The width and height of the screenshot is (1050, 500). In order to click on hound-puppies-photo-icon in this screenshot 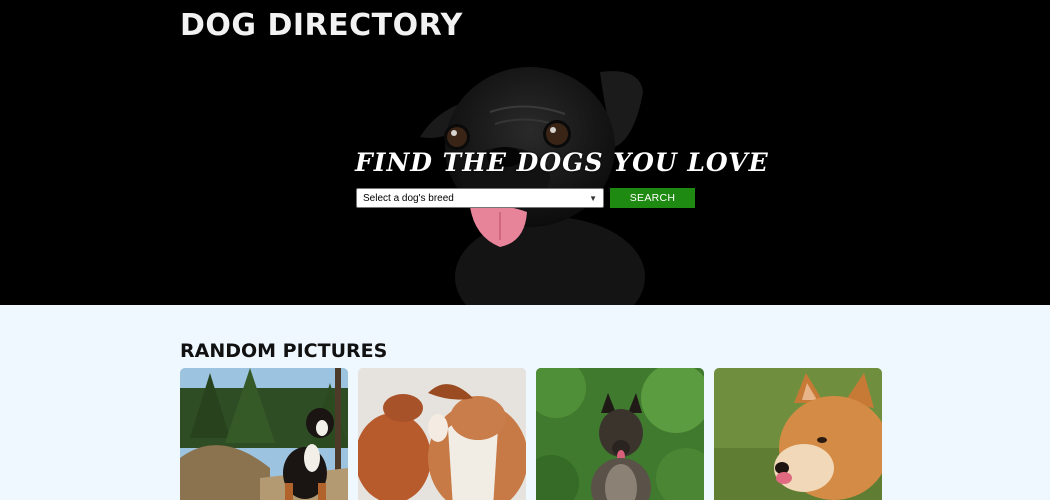, I will do `click(442, 434)`.